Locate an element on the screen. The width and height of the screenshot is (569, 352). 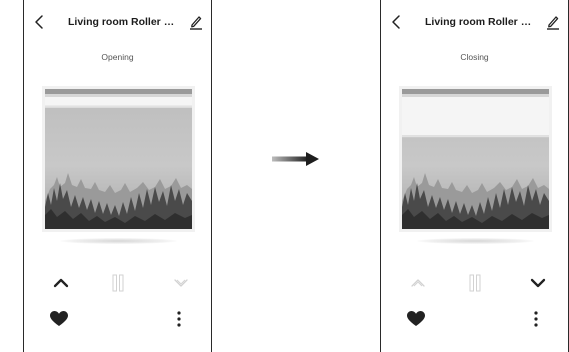
status-text: Opening is located at coordinates (117, 57).